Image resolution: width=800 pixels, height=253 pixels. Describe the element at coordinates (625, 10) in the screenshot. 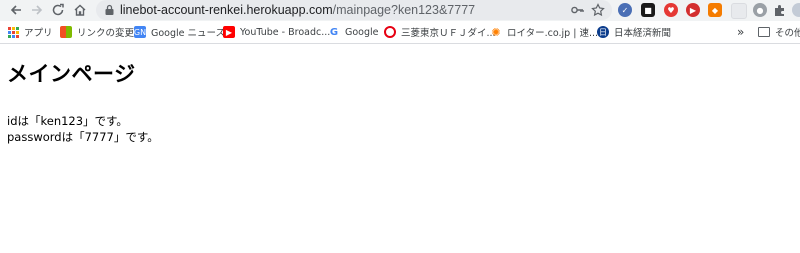

I see `extension-1-icon: ✓` at that location.